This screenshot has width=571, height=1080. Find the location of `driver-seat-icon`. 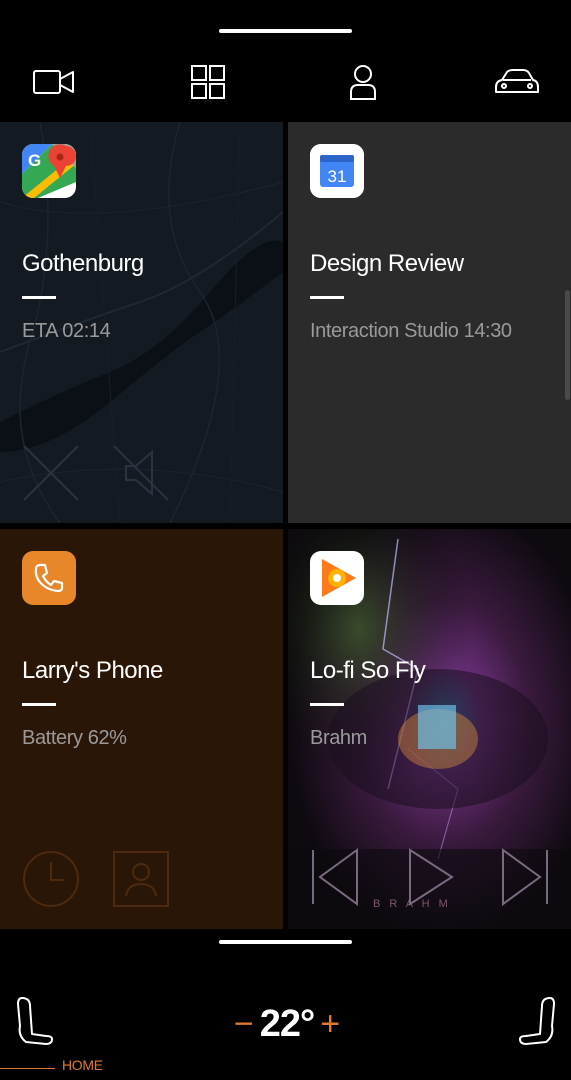

driver-seat-icon is located at coordinates (34, 1024).